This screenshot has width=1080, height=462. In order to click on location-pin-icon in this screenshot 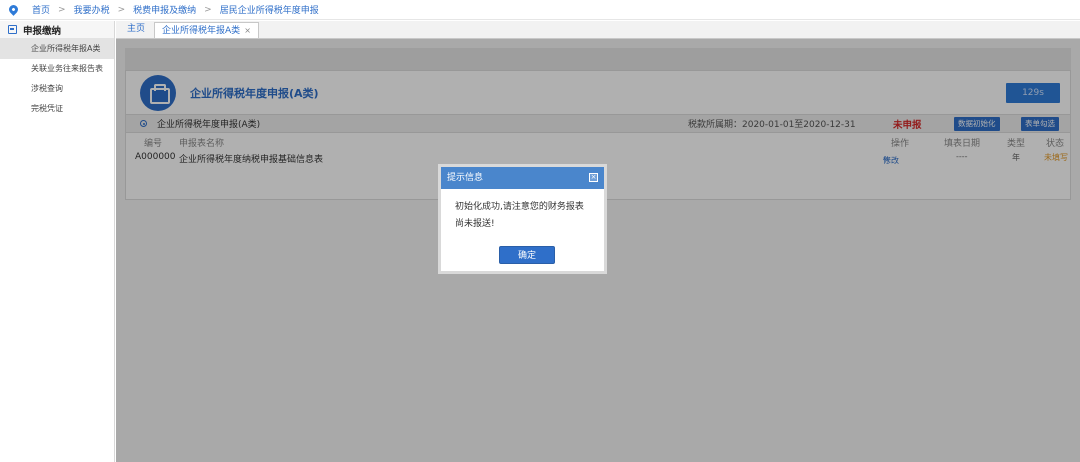, I will do `click(13, 9)`.